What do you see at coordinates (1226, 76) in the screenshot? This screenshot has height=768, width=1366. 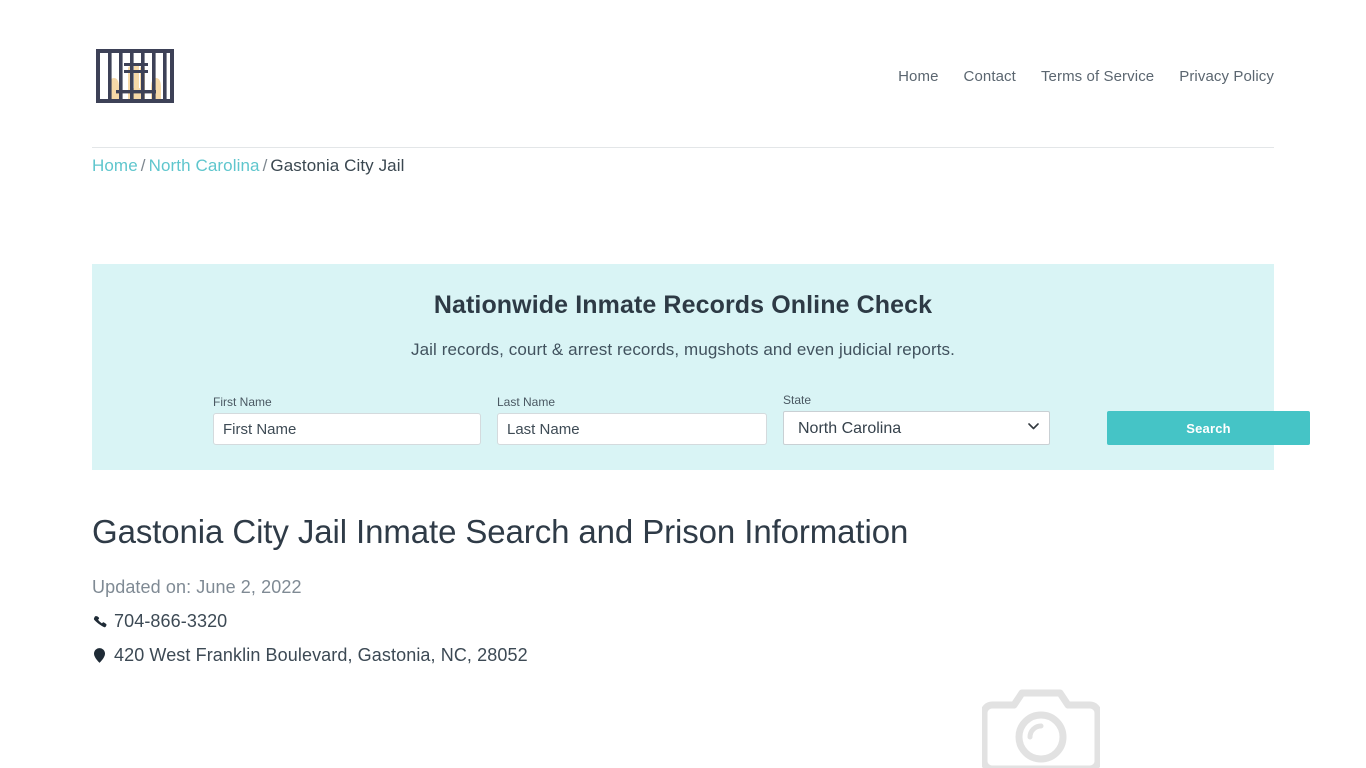 I see `nav-item-privacy-policy: Privacy Policy` at bounding box center [1226, 76].